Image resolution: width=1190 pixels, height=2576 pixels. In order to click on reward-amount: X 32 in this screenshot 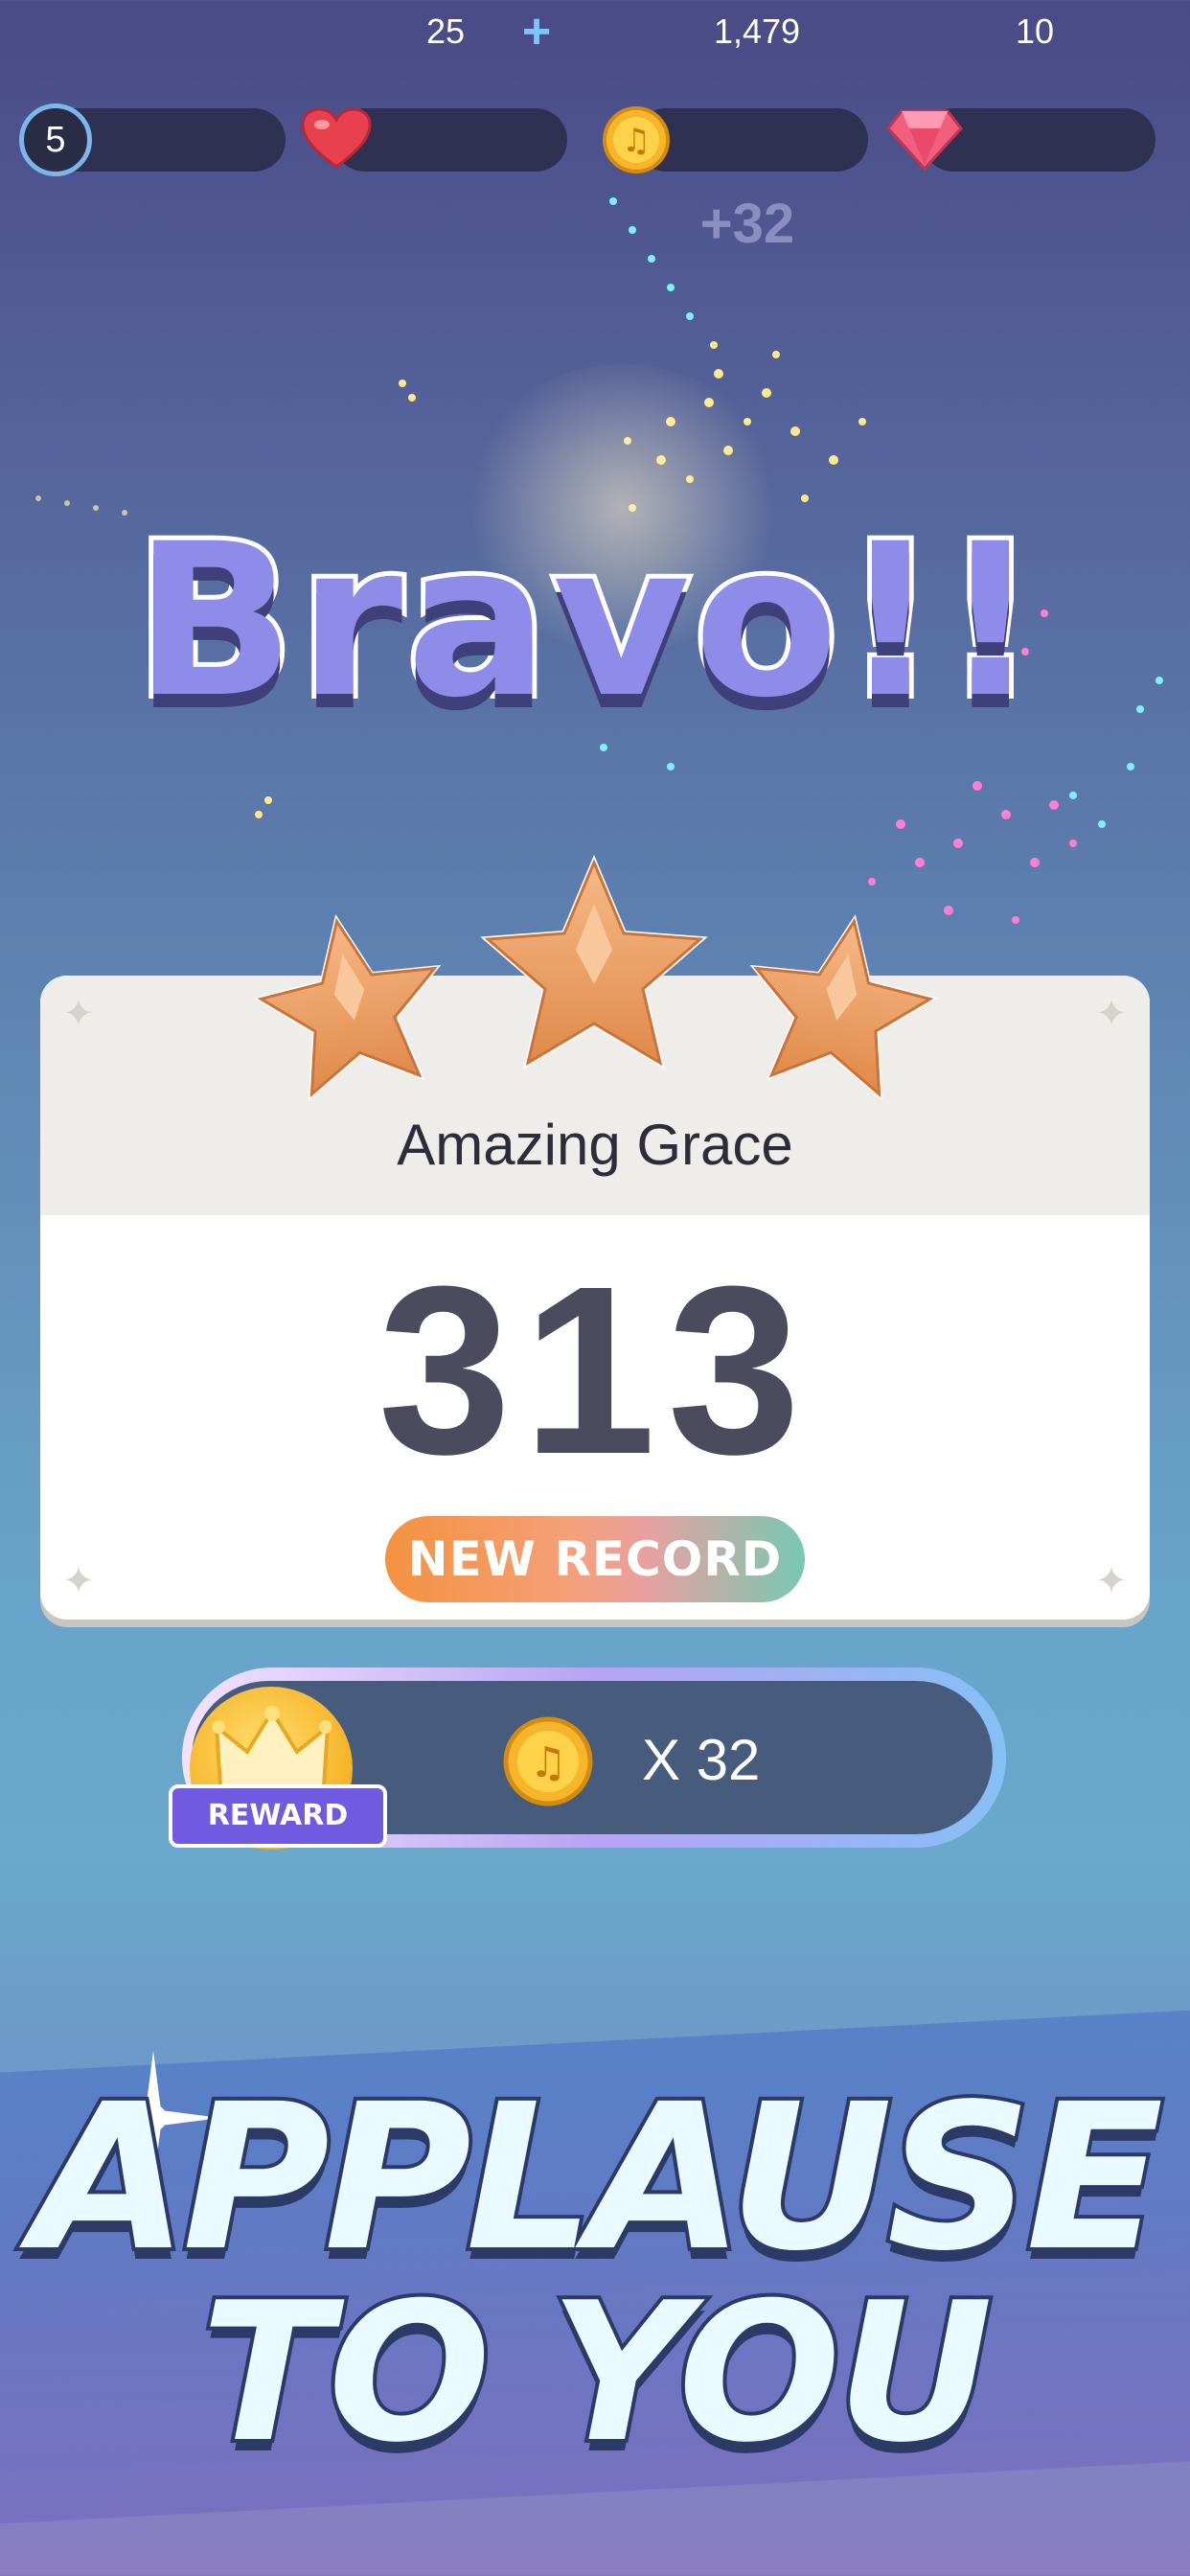, I will do `click(701, 1760)`.